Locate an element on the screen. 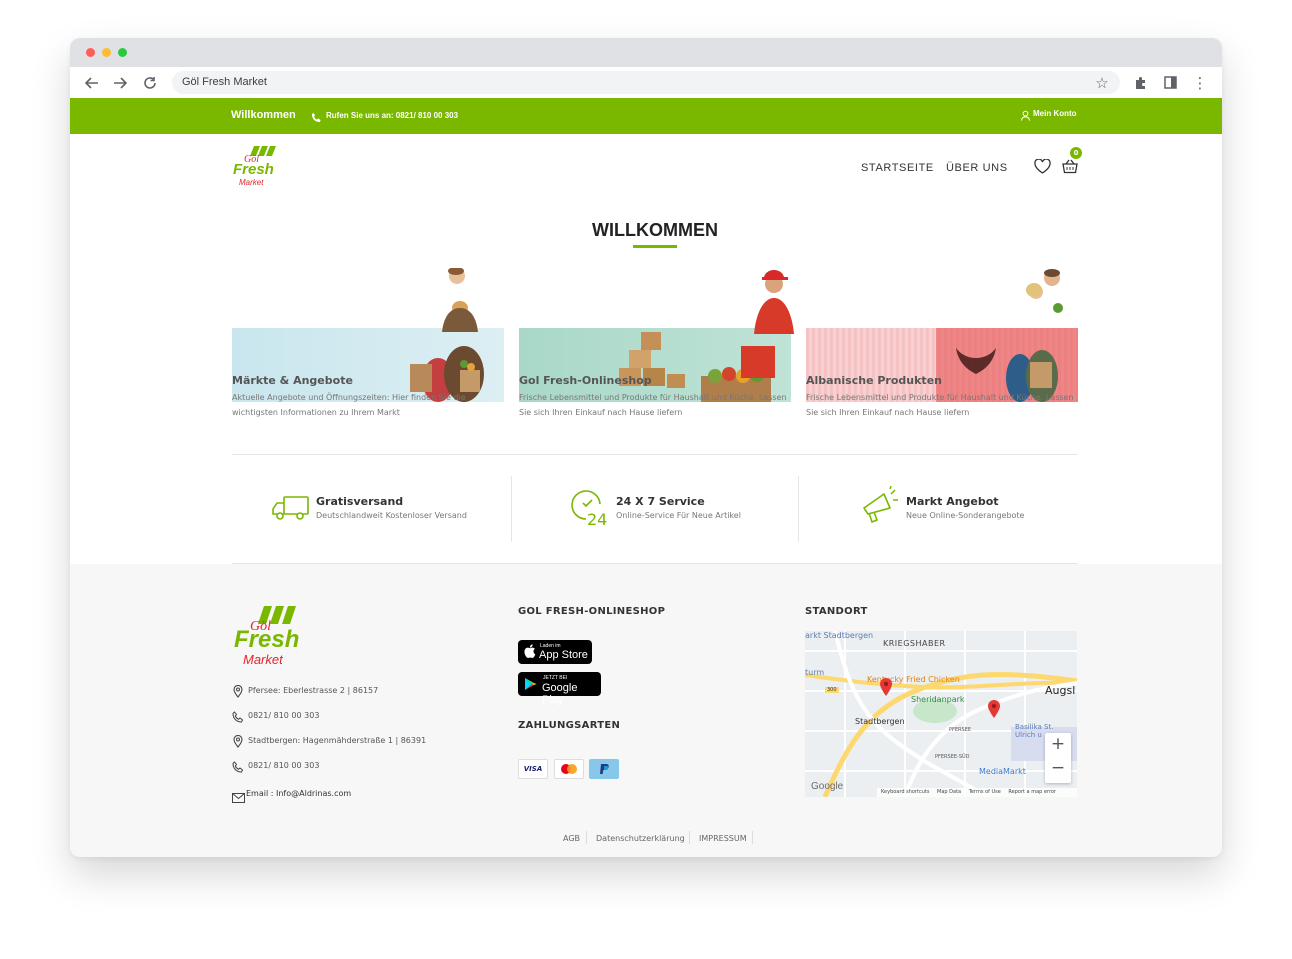 This screenshot has height=959, width=1292. google-play-badge: JETZT BEI Google Play is located at coordinates (559, 689).